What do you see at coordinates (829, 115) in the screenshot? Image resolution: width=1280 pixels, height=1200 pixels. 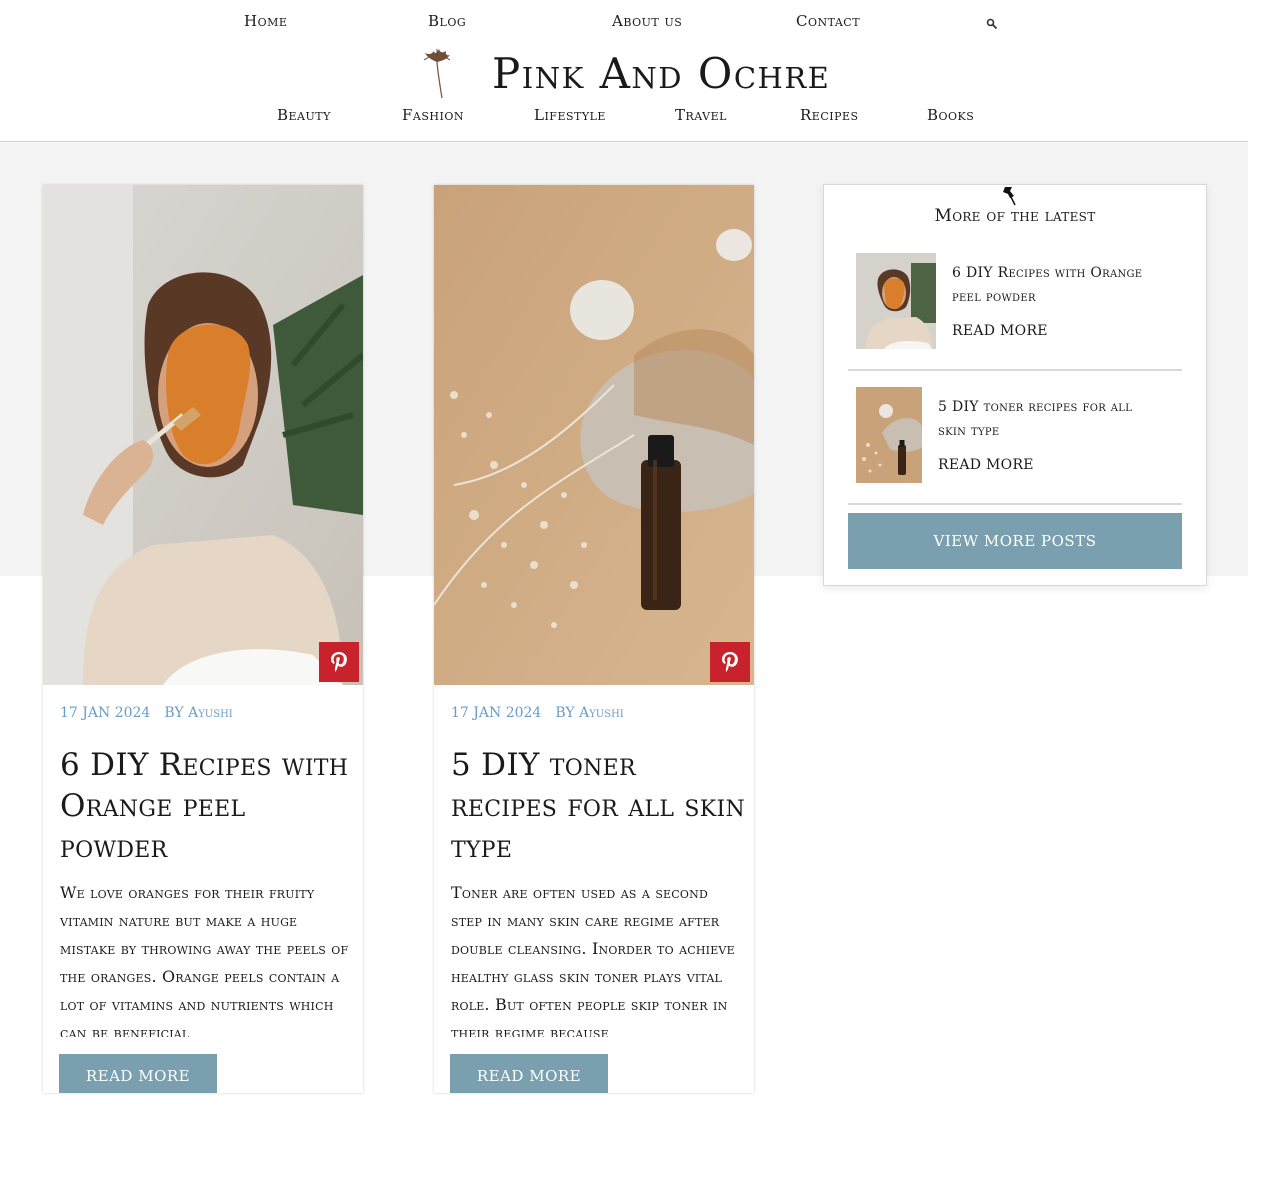 I see `category-recipes: Recipes` at bounding box center [829, 115].